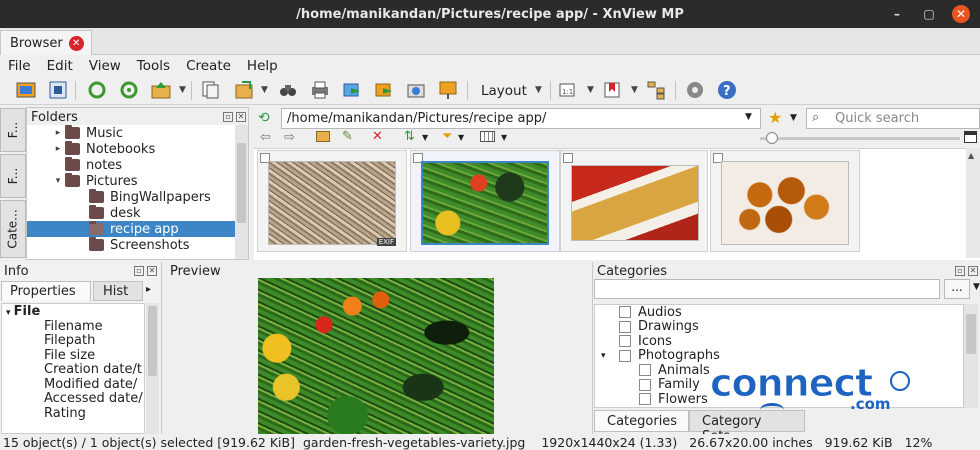 This screenshot has width=980, height=450. I want to click on refresh-icon, so click(97, 90).